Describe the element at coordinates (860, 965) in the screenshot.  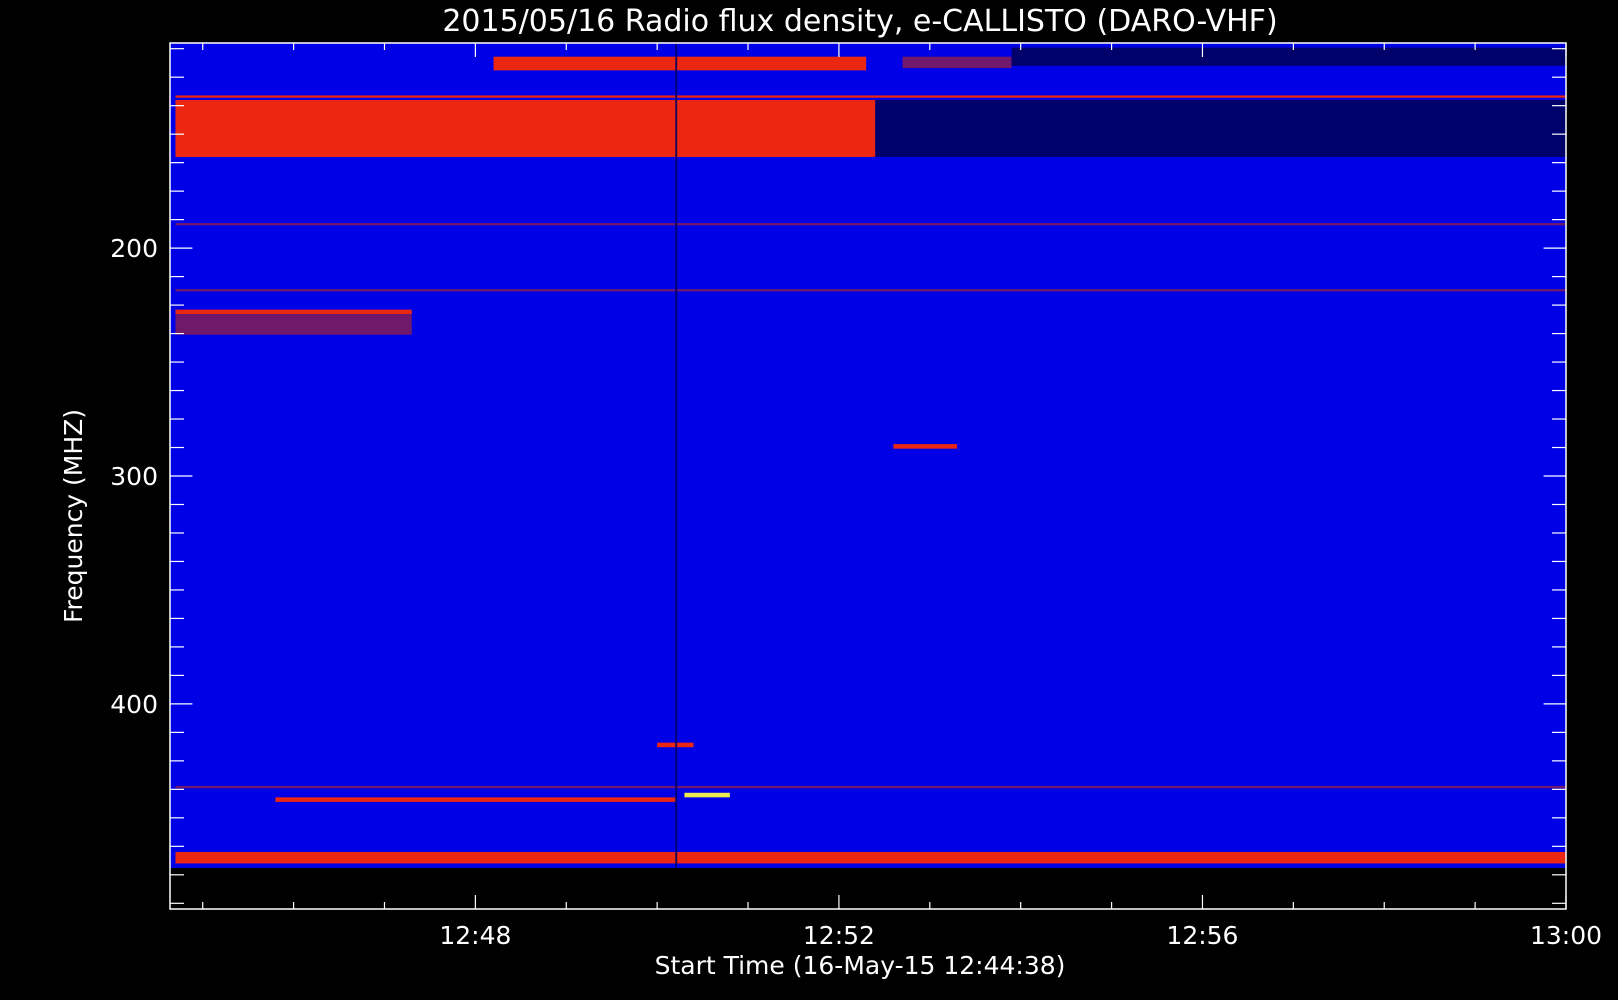
I see `x-axis-label: Start Time (16-May-15 12:44:38)` at that location.